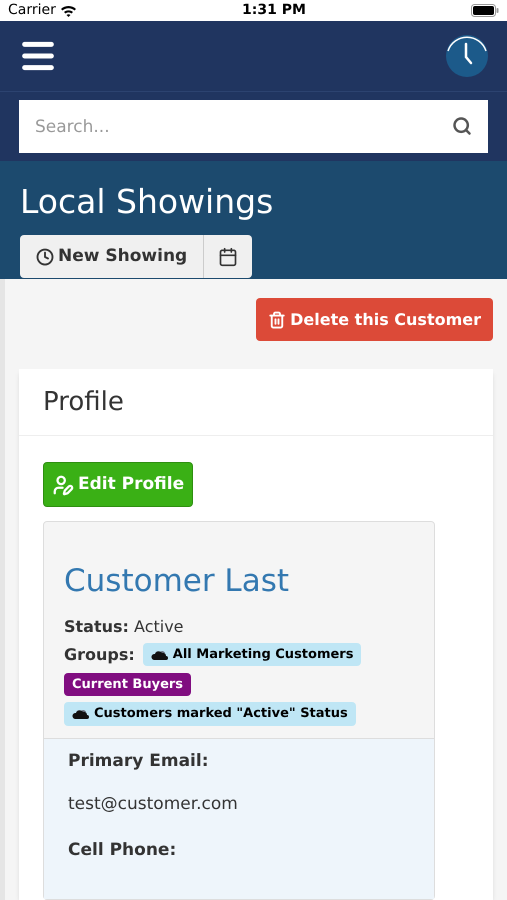  Describe the element at coordinates (147, 202) in the screenshot. I see `page-title: Local Showings` at that location.